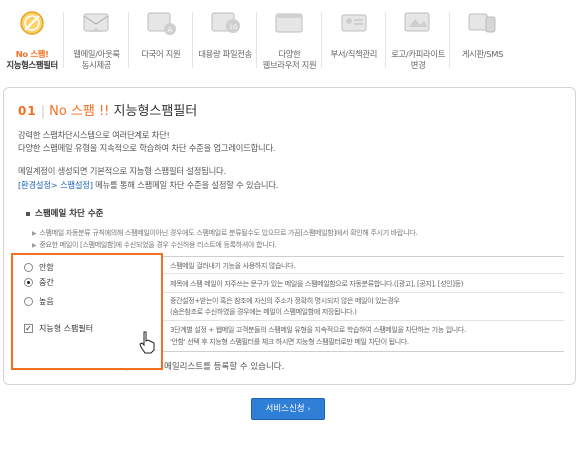 Image resolution: width=579 pixels, height=451 pixels. Describe the element at coordinates (161, 54) in the screenshot. I see `tab-line1: 다국어 지원` at that location.